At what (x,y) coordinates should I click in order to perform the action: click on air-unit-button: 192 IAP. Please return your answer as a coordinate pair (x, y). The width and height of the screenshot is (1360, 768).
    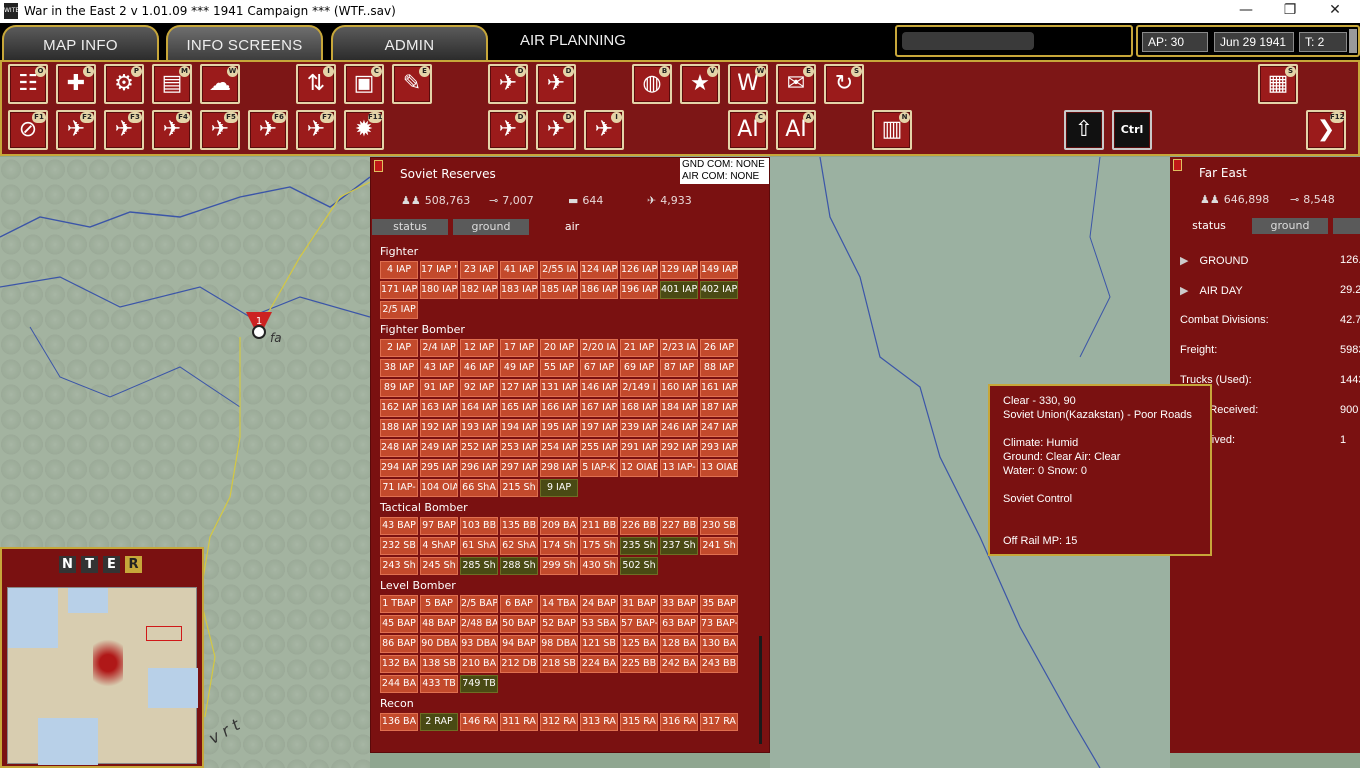
    Looking at the image, I should click on (439, 428).